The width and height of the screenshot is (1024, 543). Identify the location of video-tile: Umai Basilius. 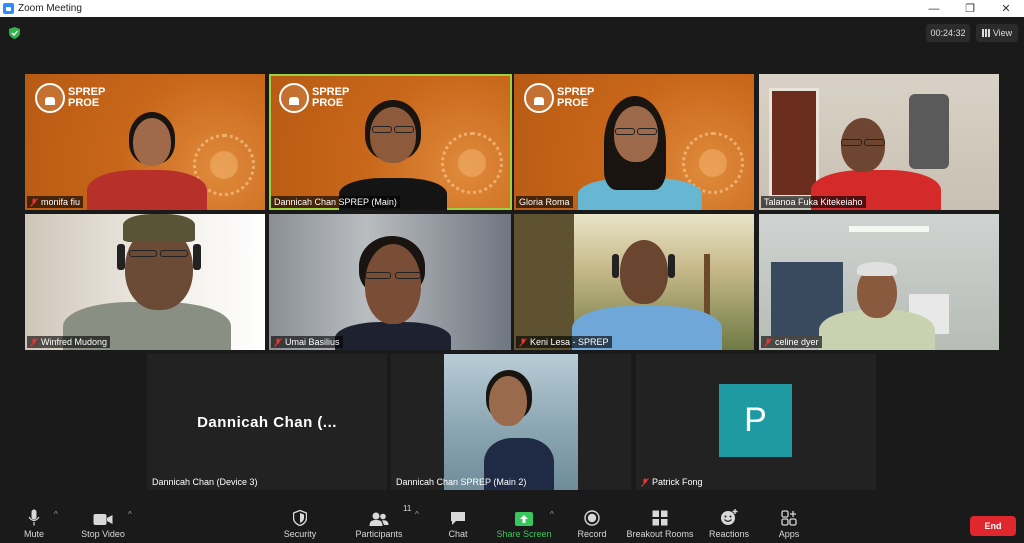
(390, 282).